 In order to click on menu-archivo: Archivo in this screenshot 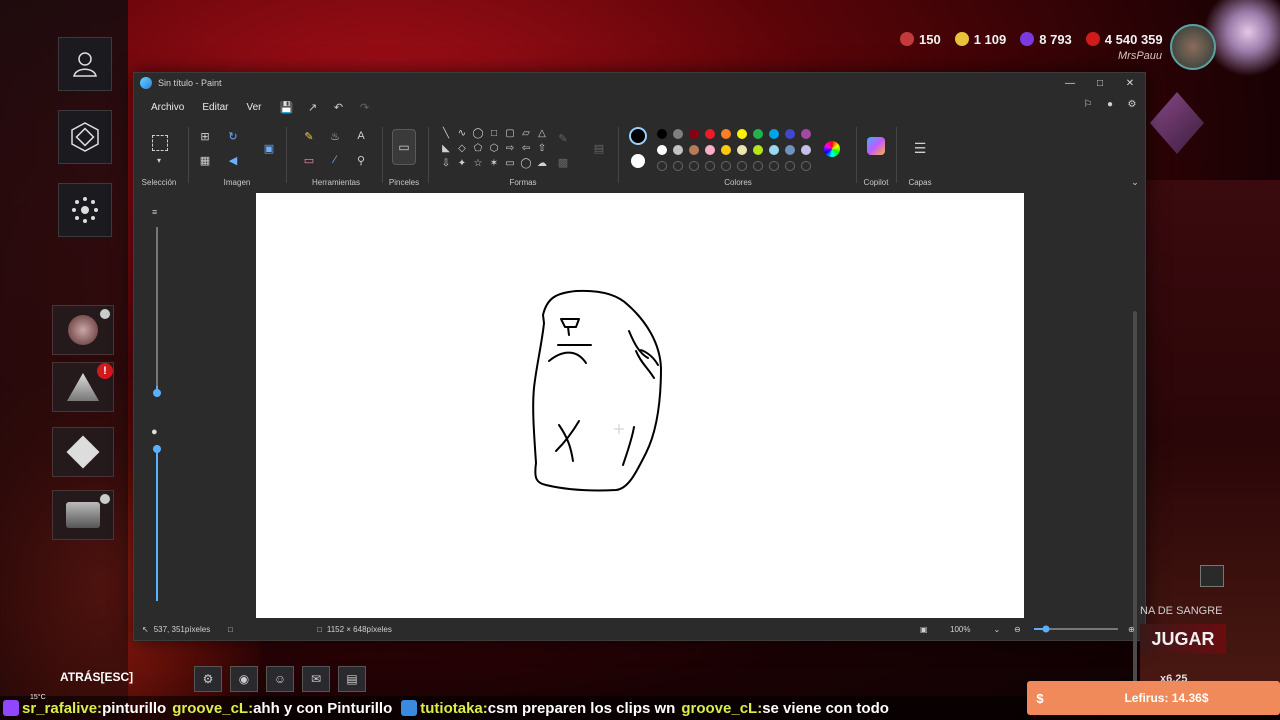, I will do `click(167, 107)`.